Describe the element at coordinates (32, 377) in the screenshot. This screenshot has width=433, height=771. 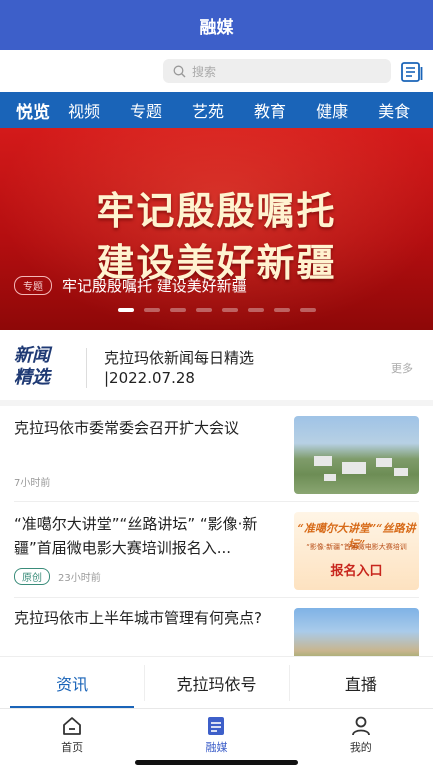
I see `news-picks-logo-line2: 精选` at that location.